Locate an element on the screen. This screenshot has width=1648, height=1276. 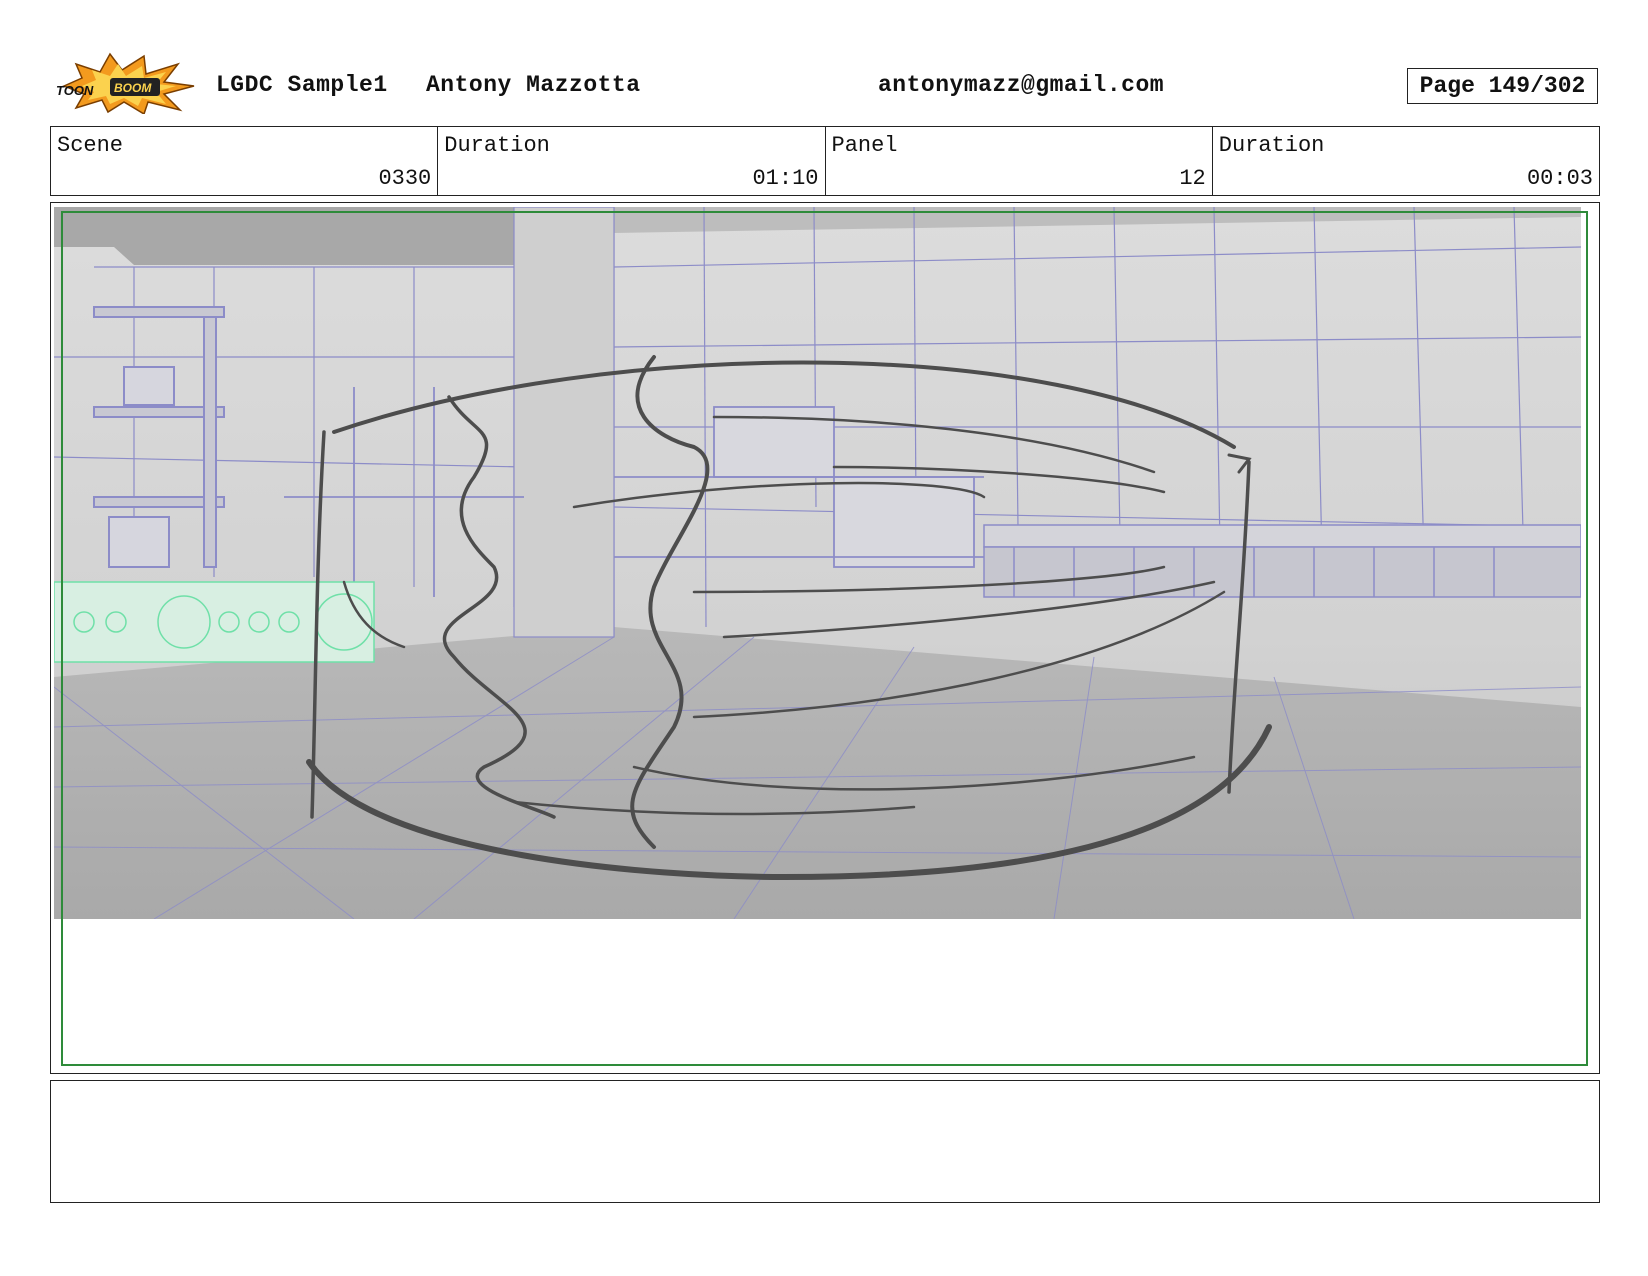
panel-duration-value: 00:03 is located at coordinates (1559, 178).